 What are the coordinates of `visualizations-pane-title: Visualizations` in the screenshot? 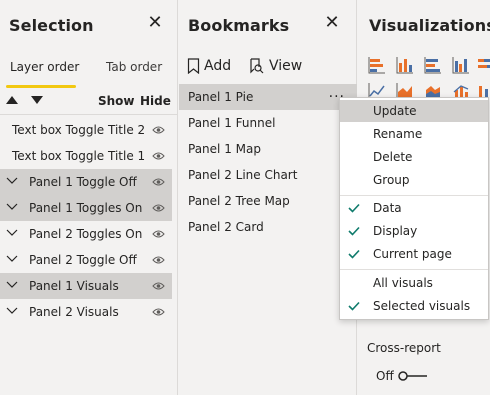 It's located at (429, 25).